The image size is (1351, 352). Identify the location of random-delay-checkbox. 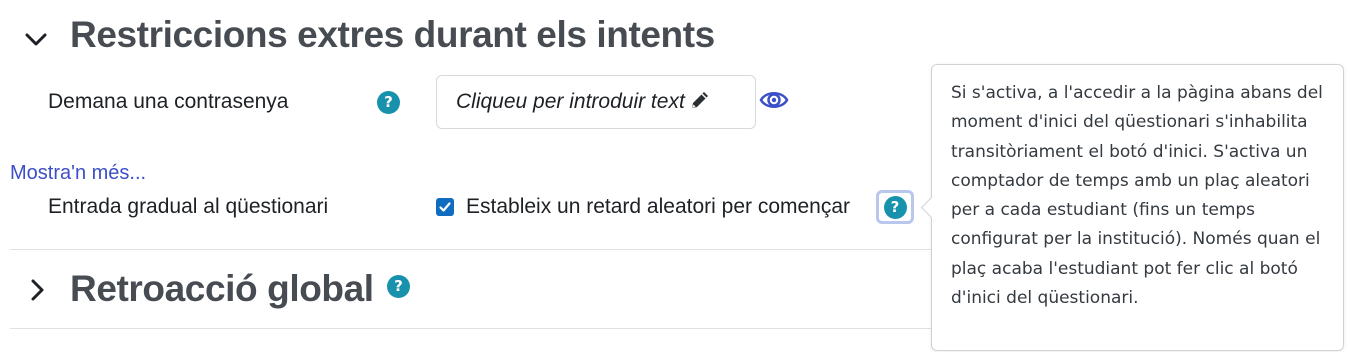
(445, 207).